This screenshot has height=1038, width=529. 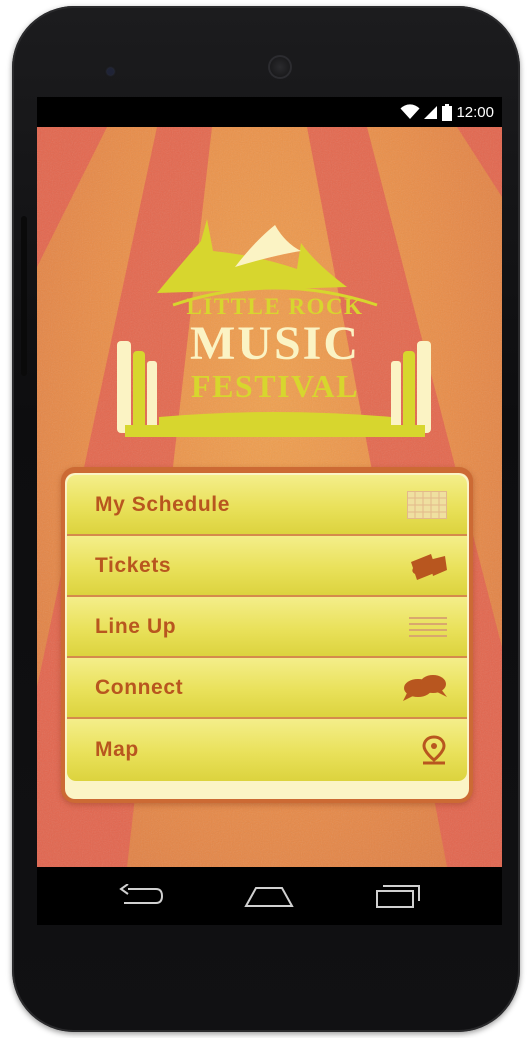 What do you see at coordinates (267, 627) in the screenshot?
I see `menu-item-line-up: Line Up` at bounding box center [267, 627].